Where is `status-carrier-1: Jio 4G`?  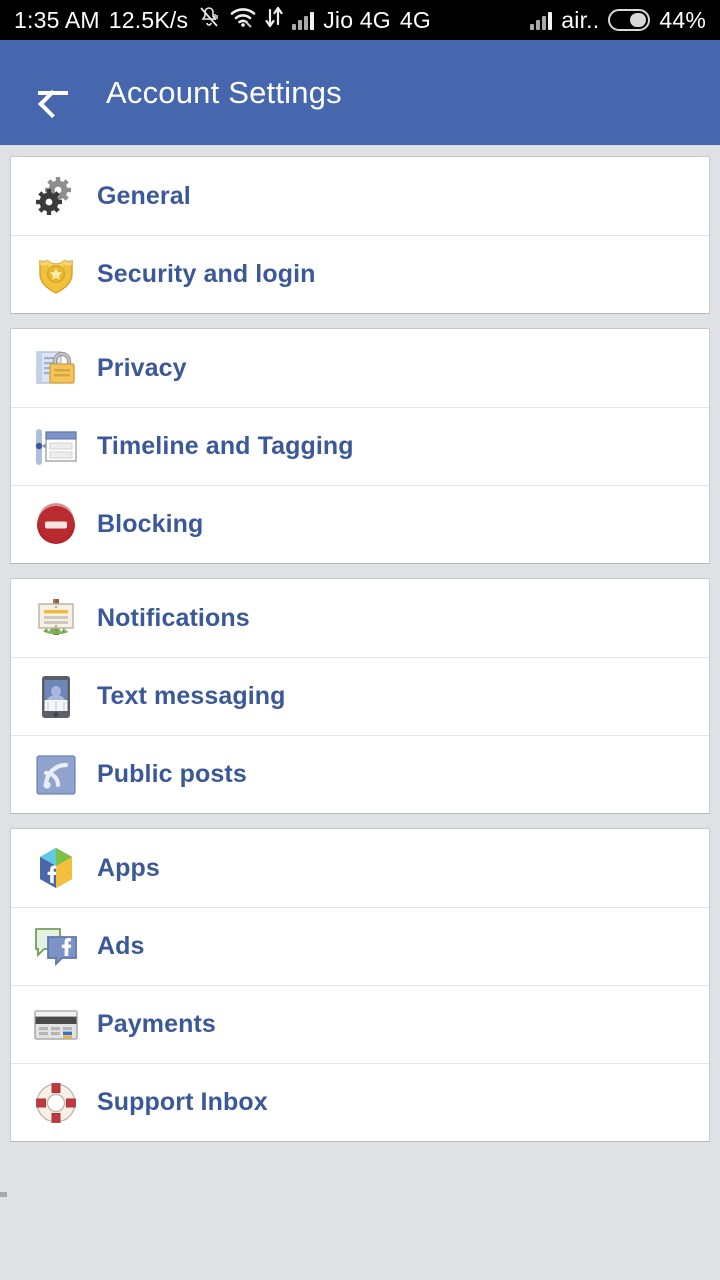
status-carrier-1: Jio 4G is located at coordinates (357, 19).